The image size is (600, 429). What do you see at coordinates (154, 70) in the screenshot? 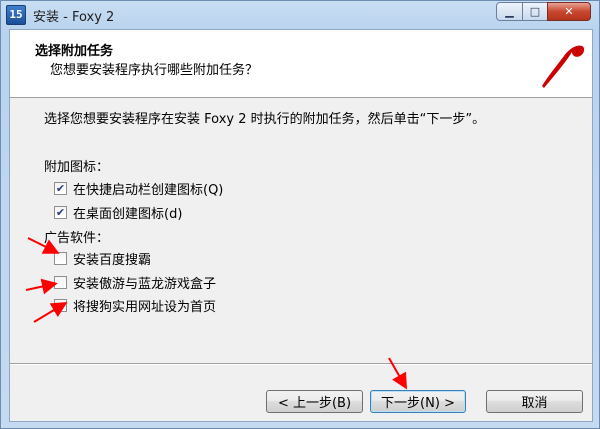
I see `page-subtitle: 您想要安装程序执行哪些附加任务？` at bounding box center [154, 70].